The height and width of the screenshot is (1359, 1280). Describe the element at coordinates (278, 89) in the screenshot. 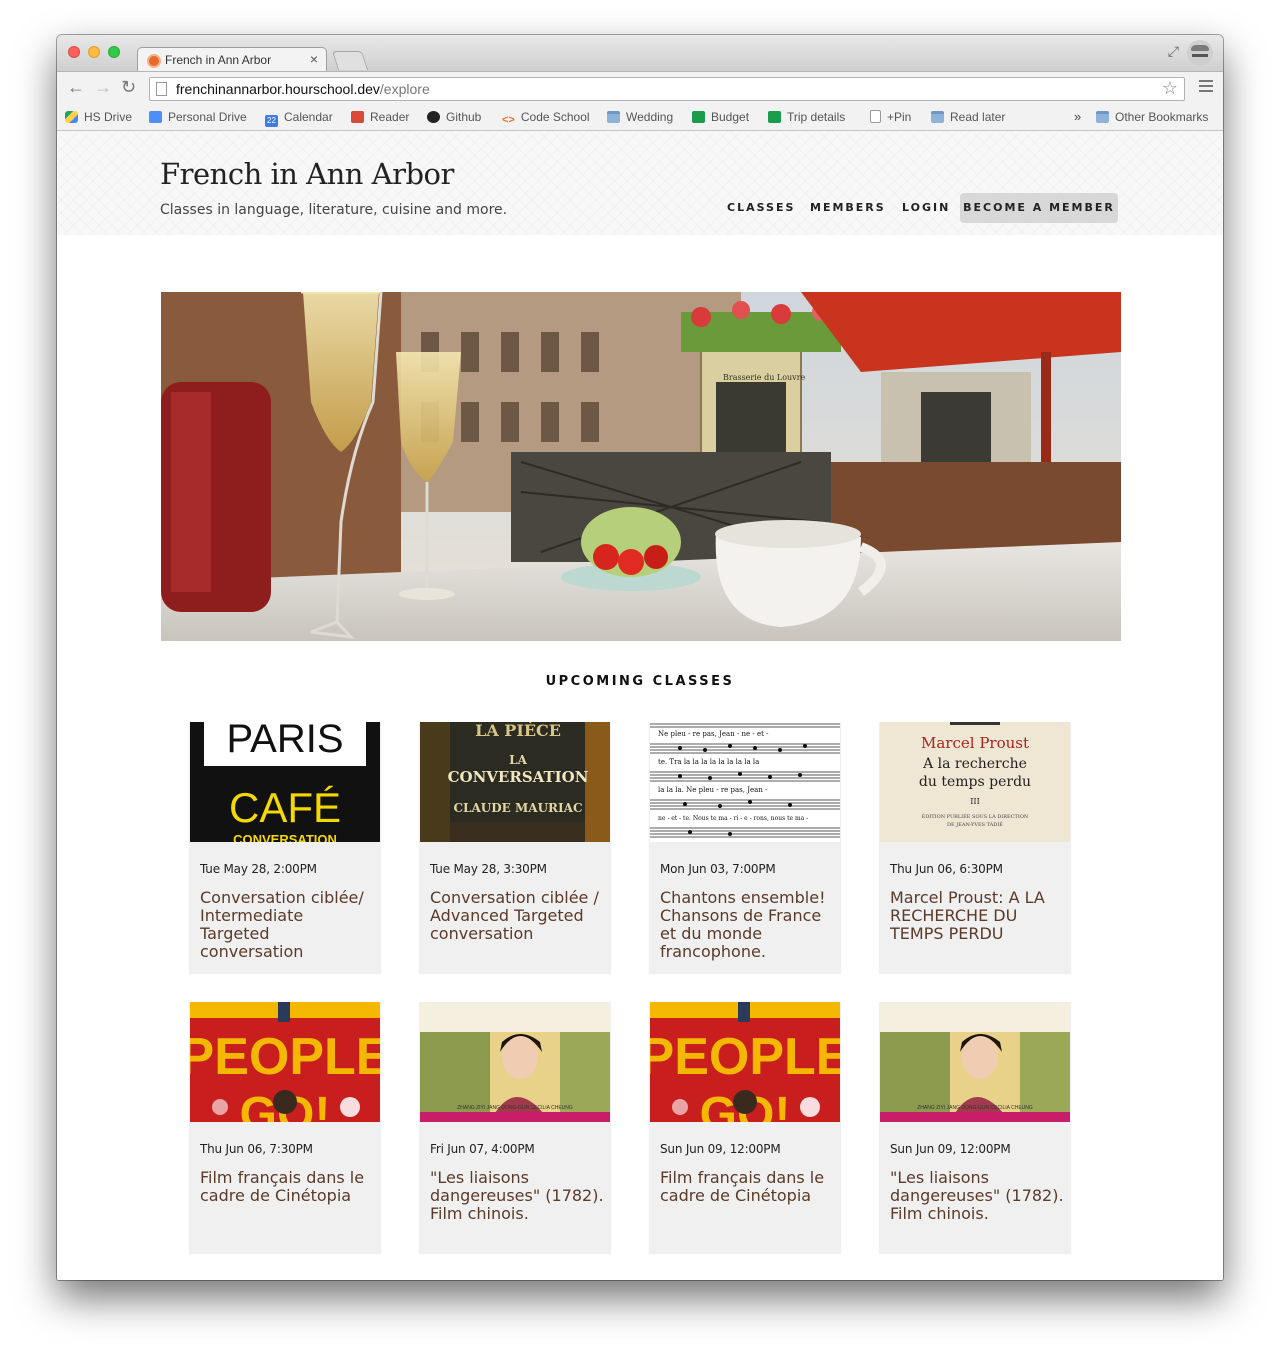

I see `url-host: frenchinannarbor.hourschool.dev` at that location.